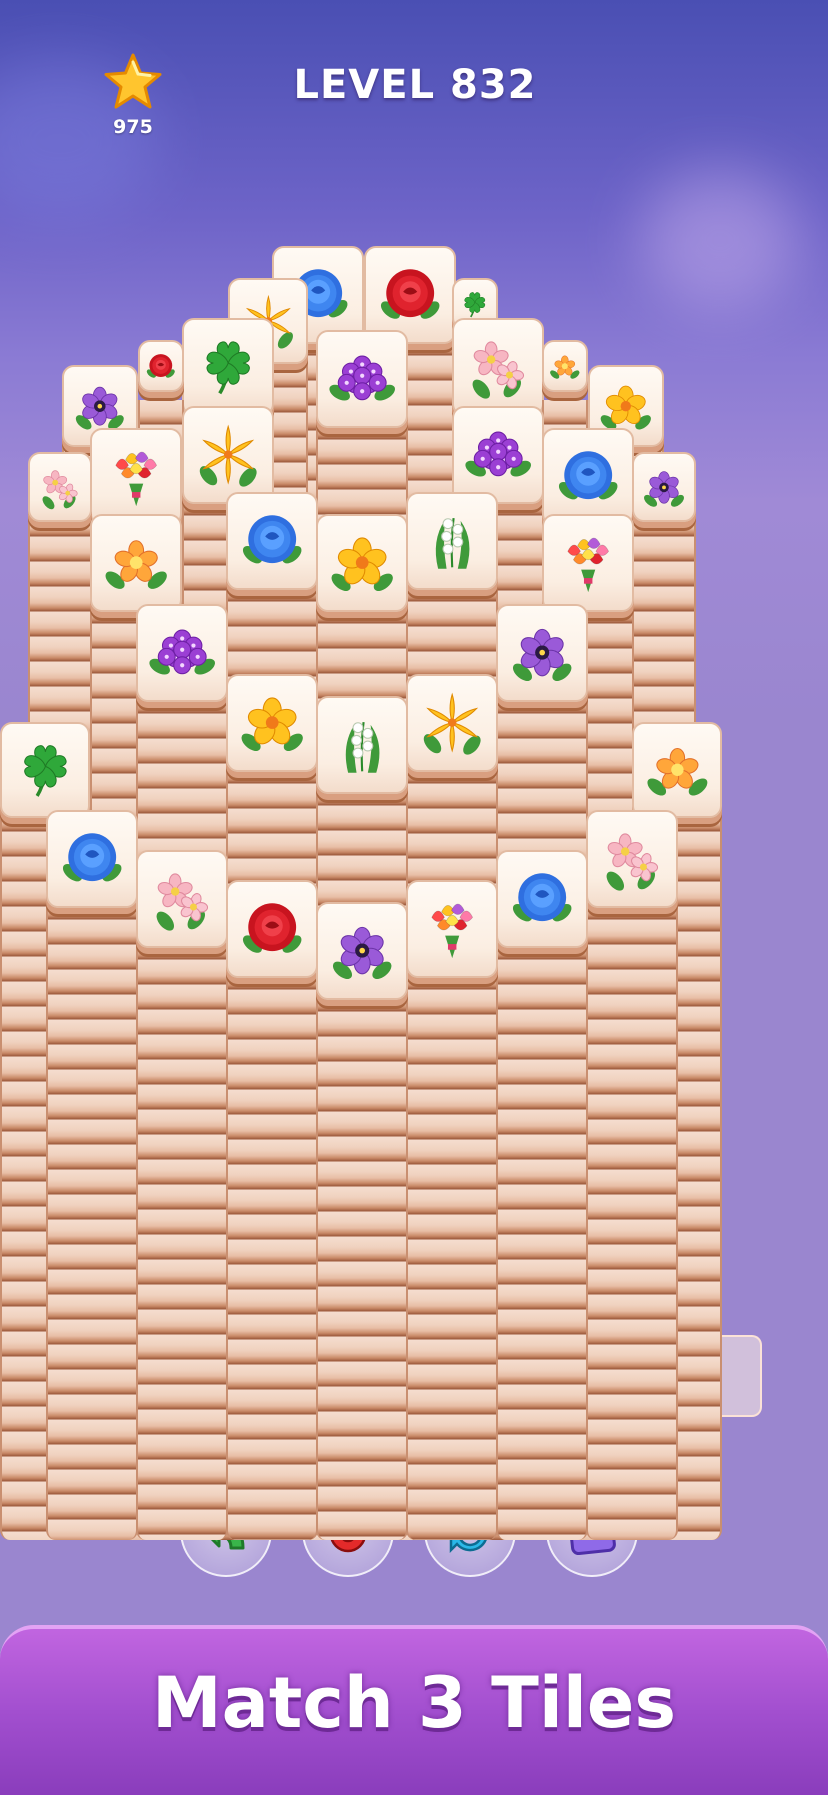 Image resolution: width=828 pixels, height=1795 pixels. What do you see at coordinates (133, 81) in the screenshot?
I see `star-icon` at bounding box center [133, 81].